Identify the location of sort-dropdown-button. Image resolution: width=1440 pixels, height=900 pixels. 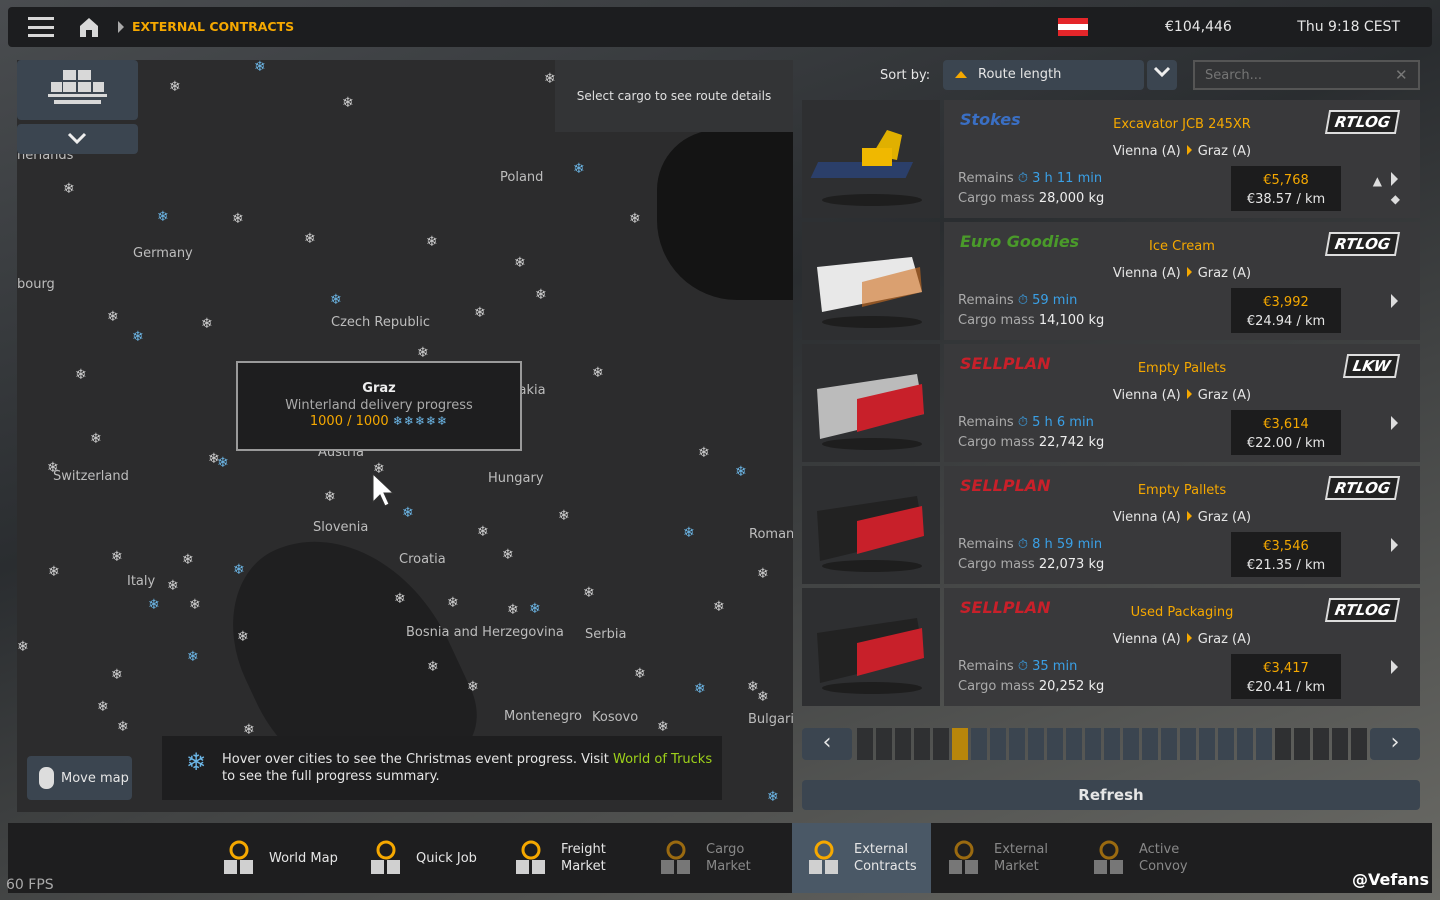
(1162, 75).